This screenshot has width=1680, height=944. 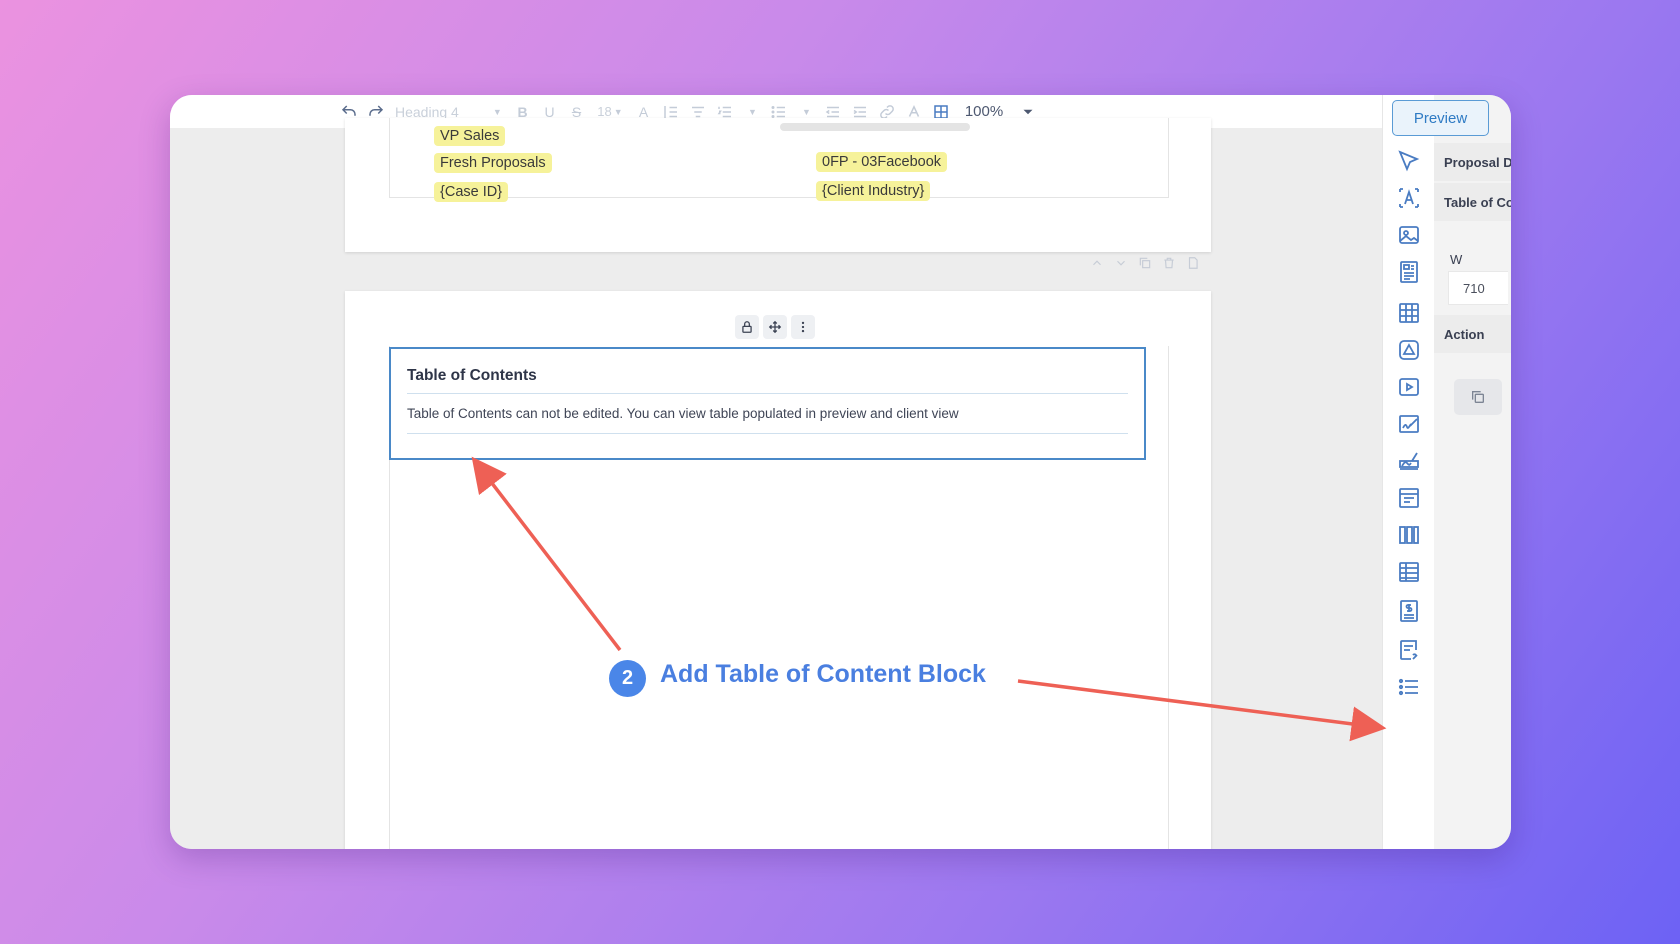 I want to click on table-of-contents-icon, so click(x=1409, y=687).